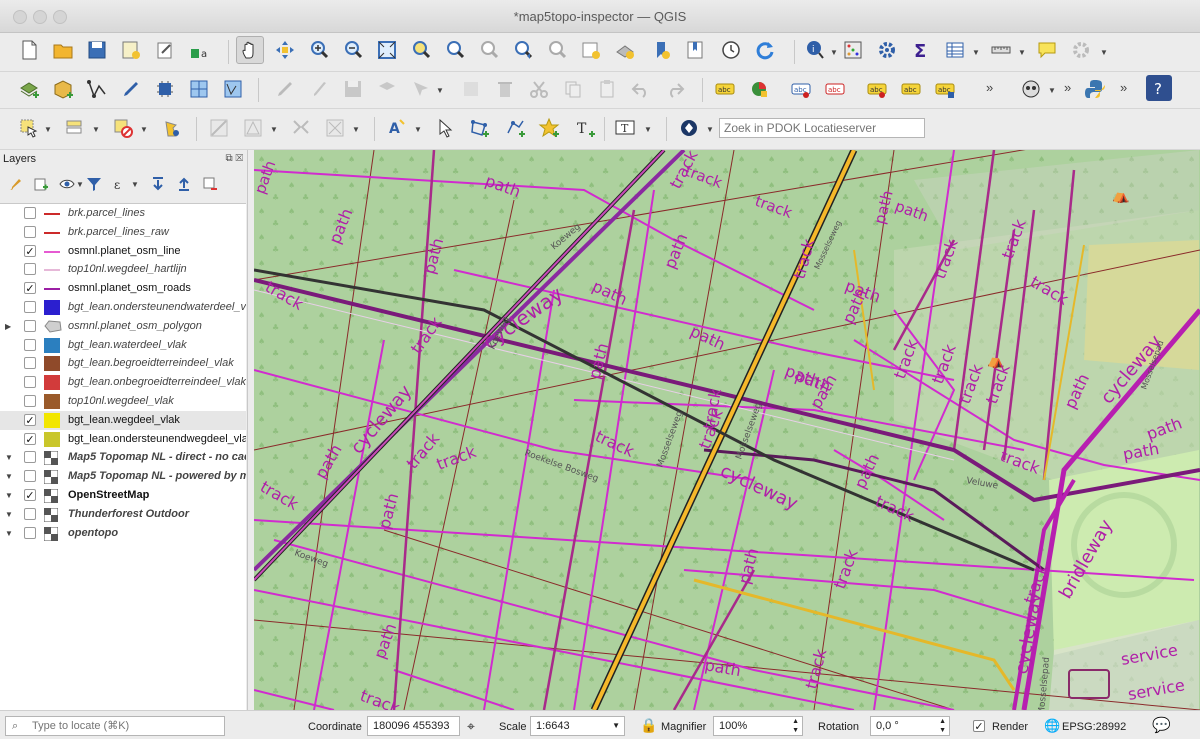 This screenshot has width=1200, height=739. Describe the element at coordinates (725, 89) in the screenshot. I see `layer-labeling-button: abc` at that location.